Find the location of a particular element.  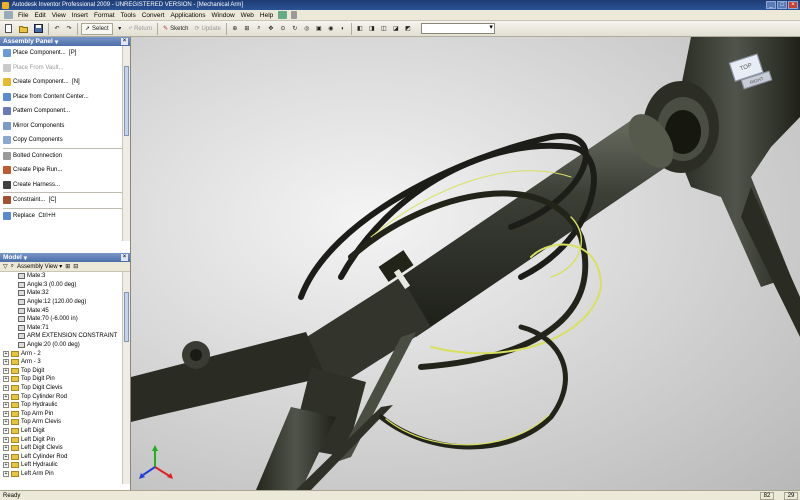

zoom-all-icon: ⊕ is located at coordinates (235, 29).